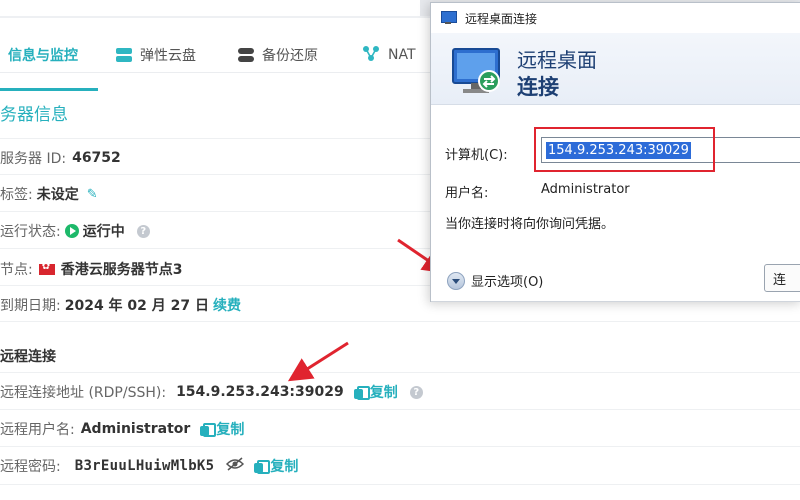  Describe the element at coordinates (585, 189) in the screenshot. I see `username-value: Administrator` at that location.